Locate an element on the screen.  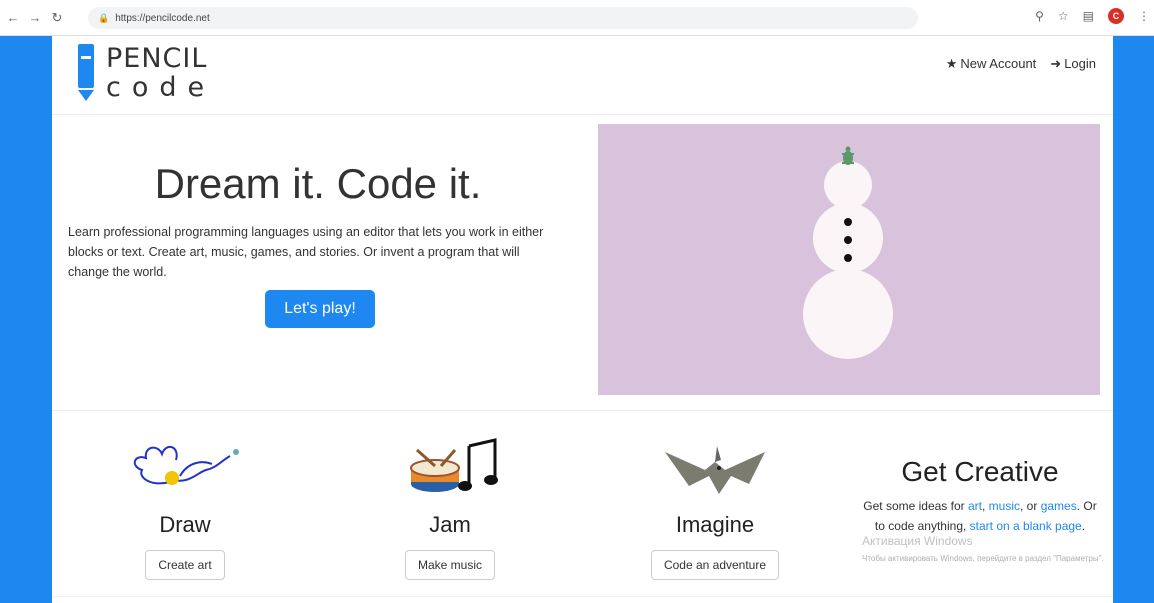
menu-dots-icon: ⋮ is located at coordinates (1144, 16).